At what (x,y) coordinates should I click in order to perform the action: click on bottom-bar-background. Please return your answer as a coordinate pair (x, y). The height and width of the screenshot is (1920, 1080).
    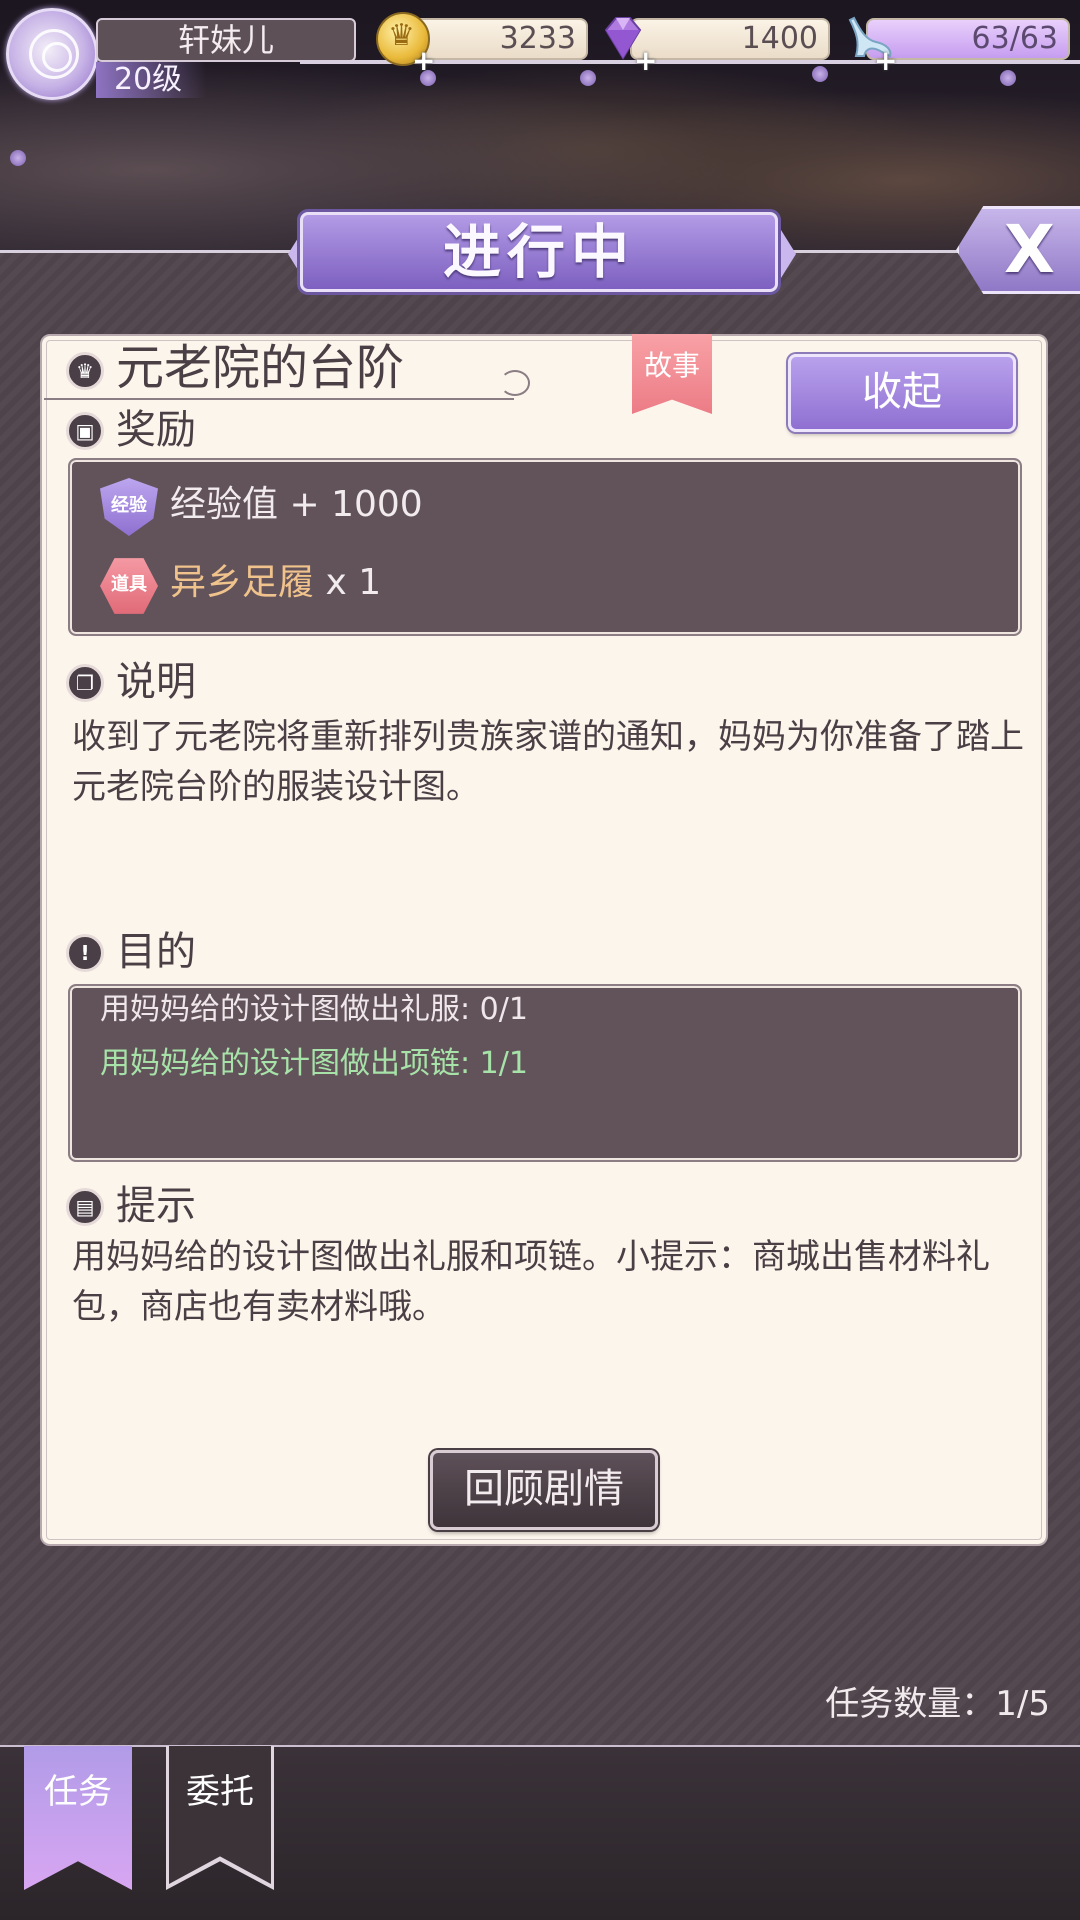
    Looking at the image, I should click on (540, 1832).